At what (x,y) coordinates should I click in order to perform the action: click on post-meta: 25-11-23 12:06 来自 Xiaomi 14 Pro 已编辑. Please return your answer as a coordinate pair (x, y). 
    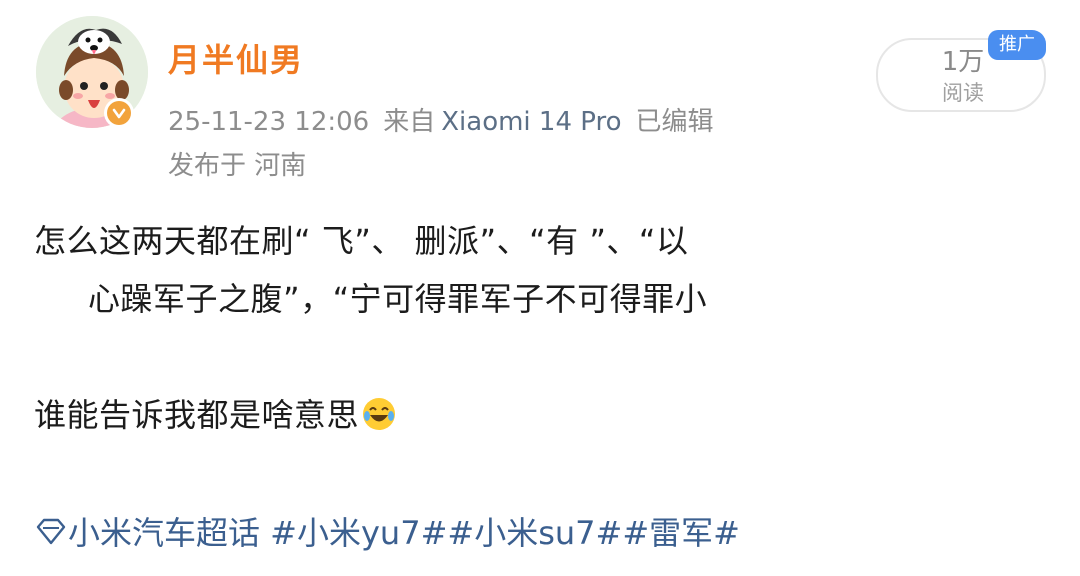
    Looking at the image, I should click on (448, 122).